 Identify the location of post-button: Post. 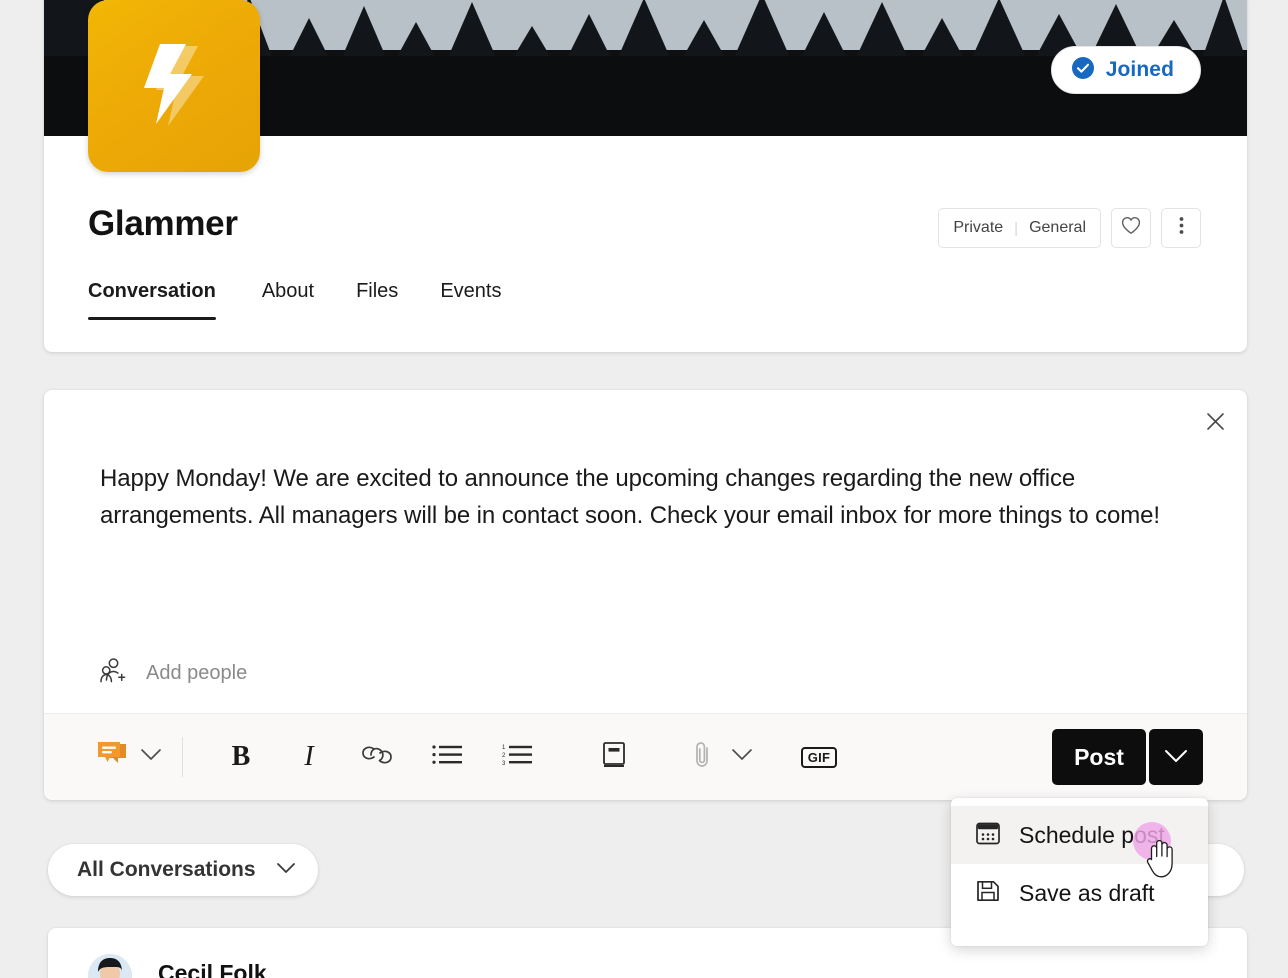
(1099, 757).